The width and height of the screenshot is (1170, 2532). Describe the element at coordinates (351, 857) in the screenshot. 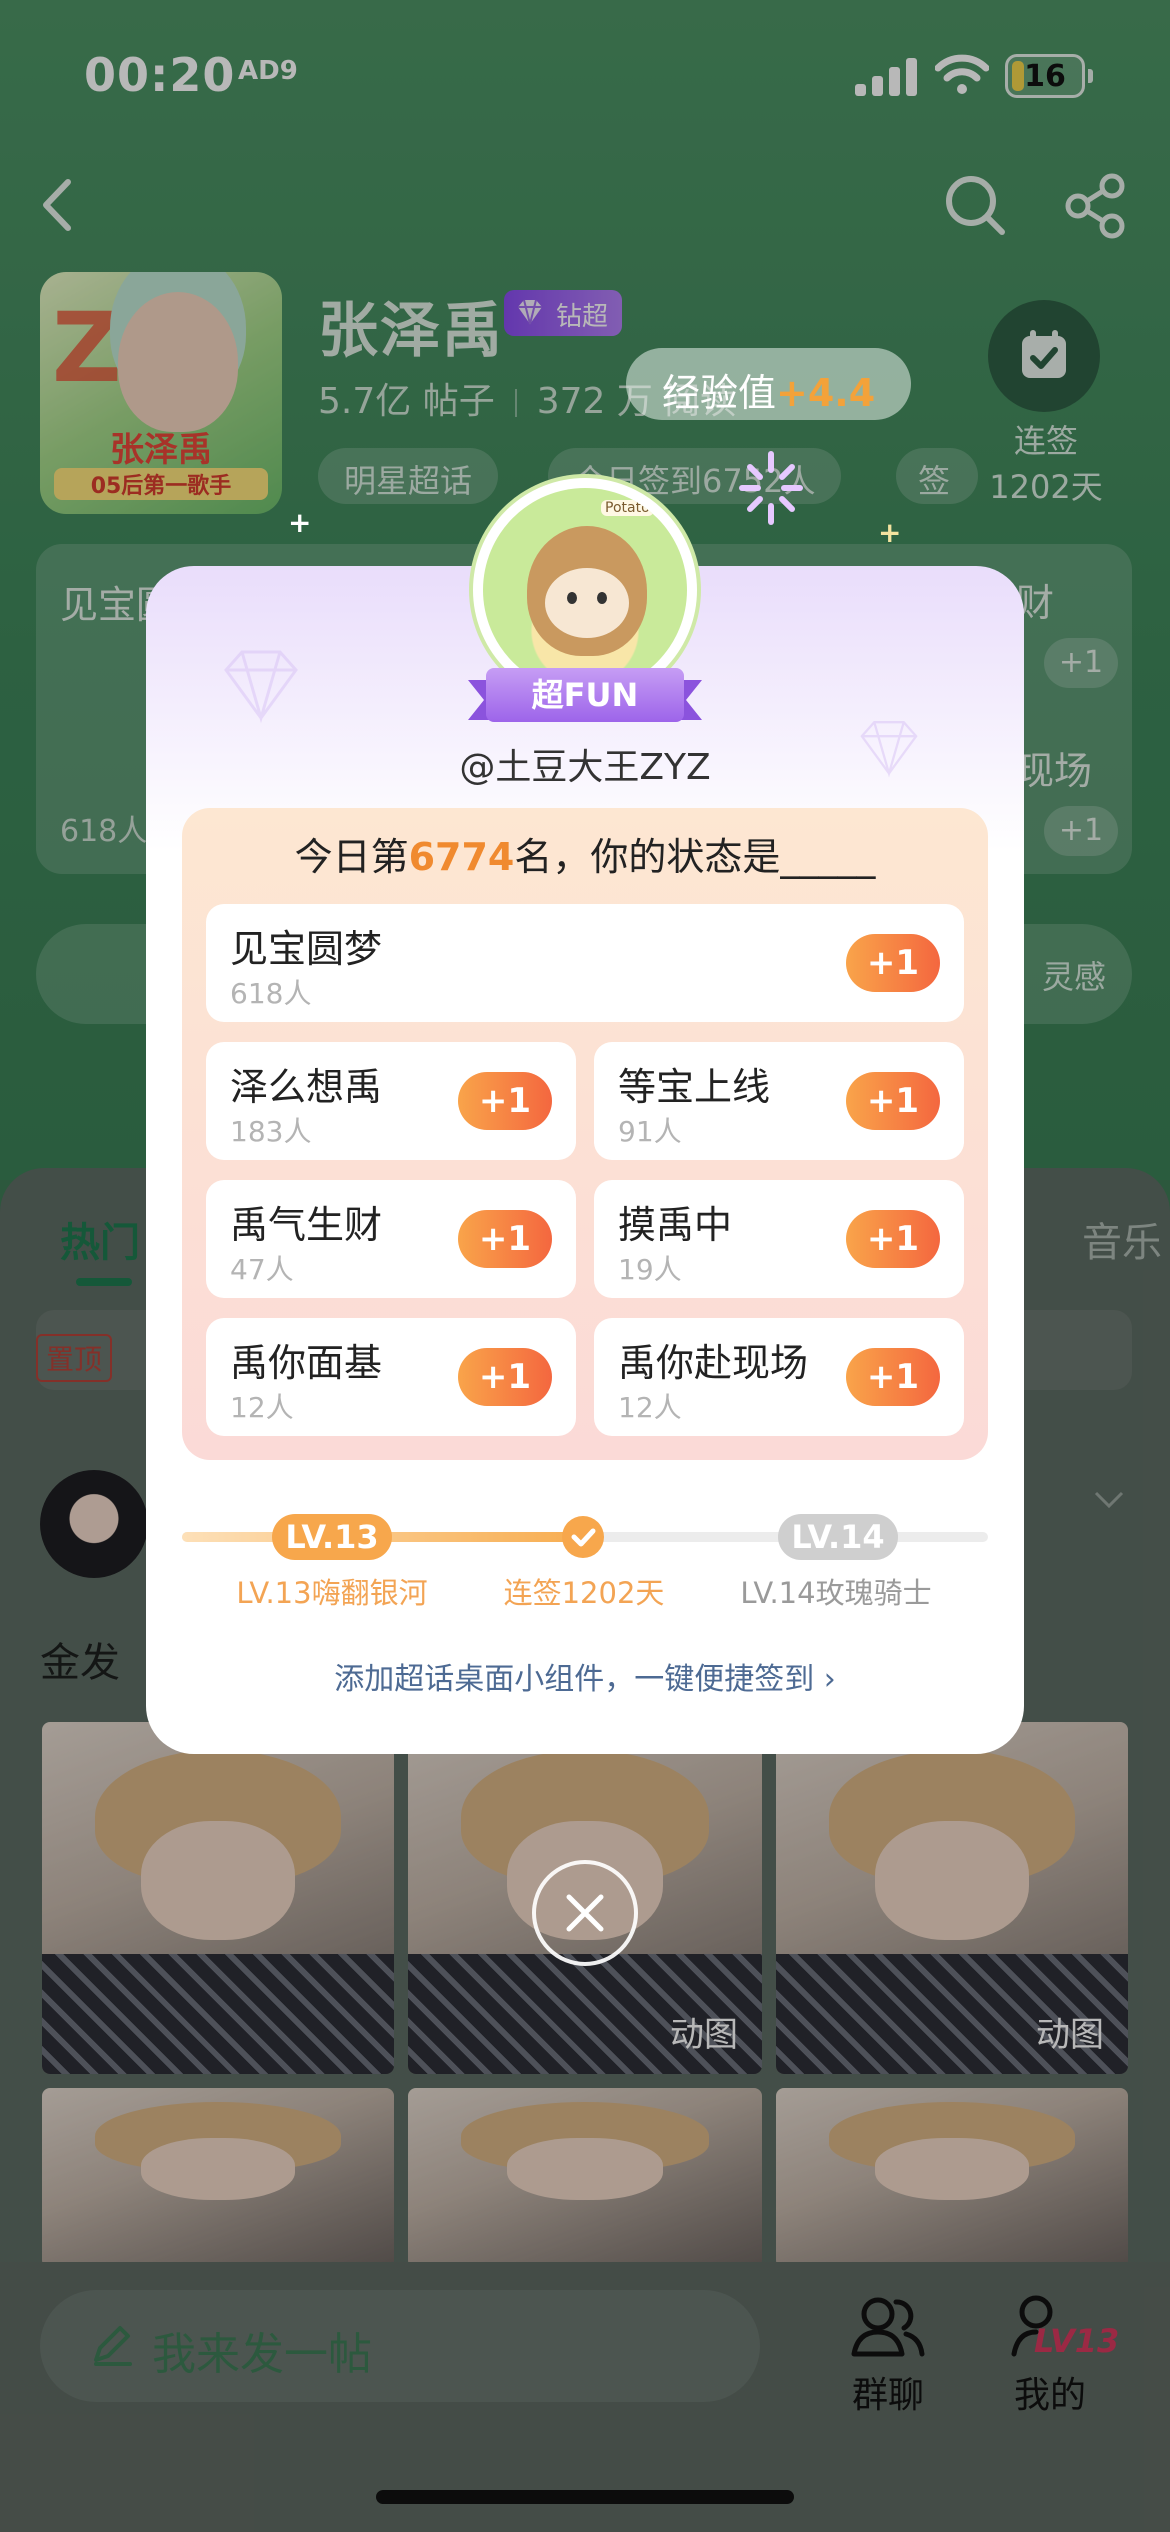

I see `status-prefix: 今日第` at that location.